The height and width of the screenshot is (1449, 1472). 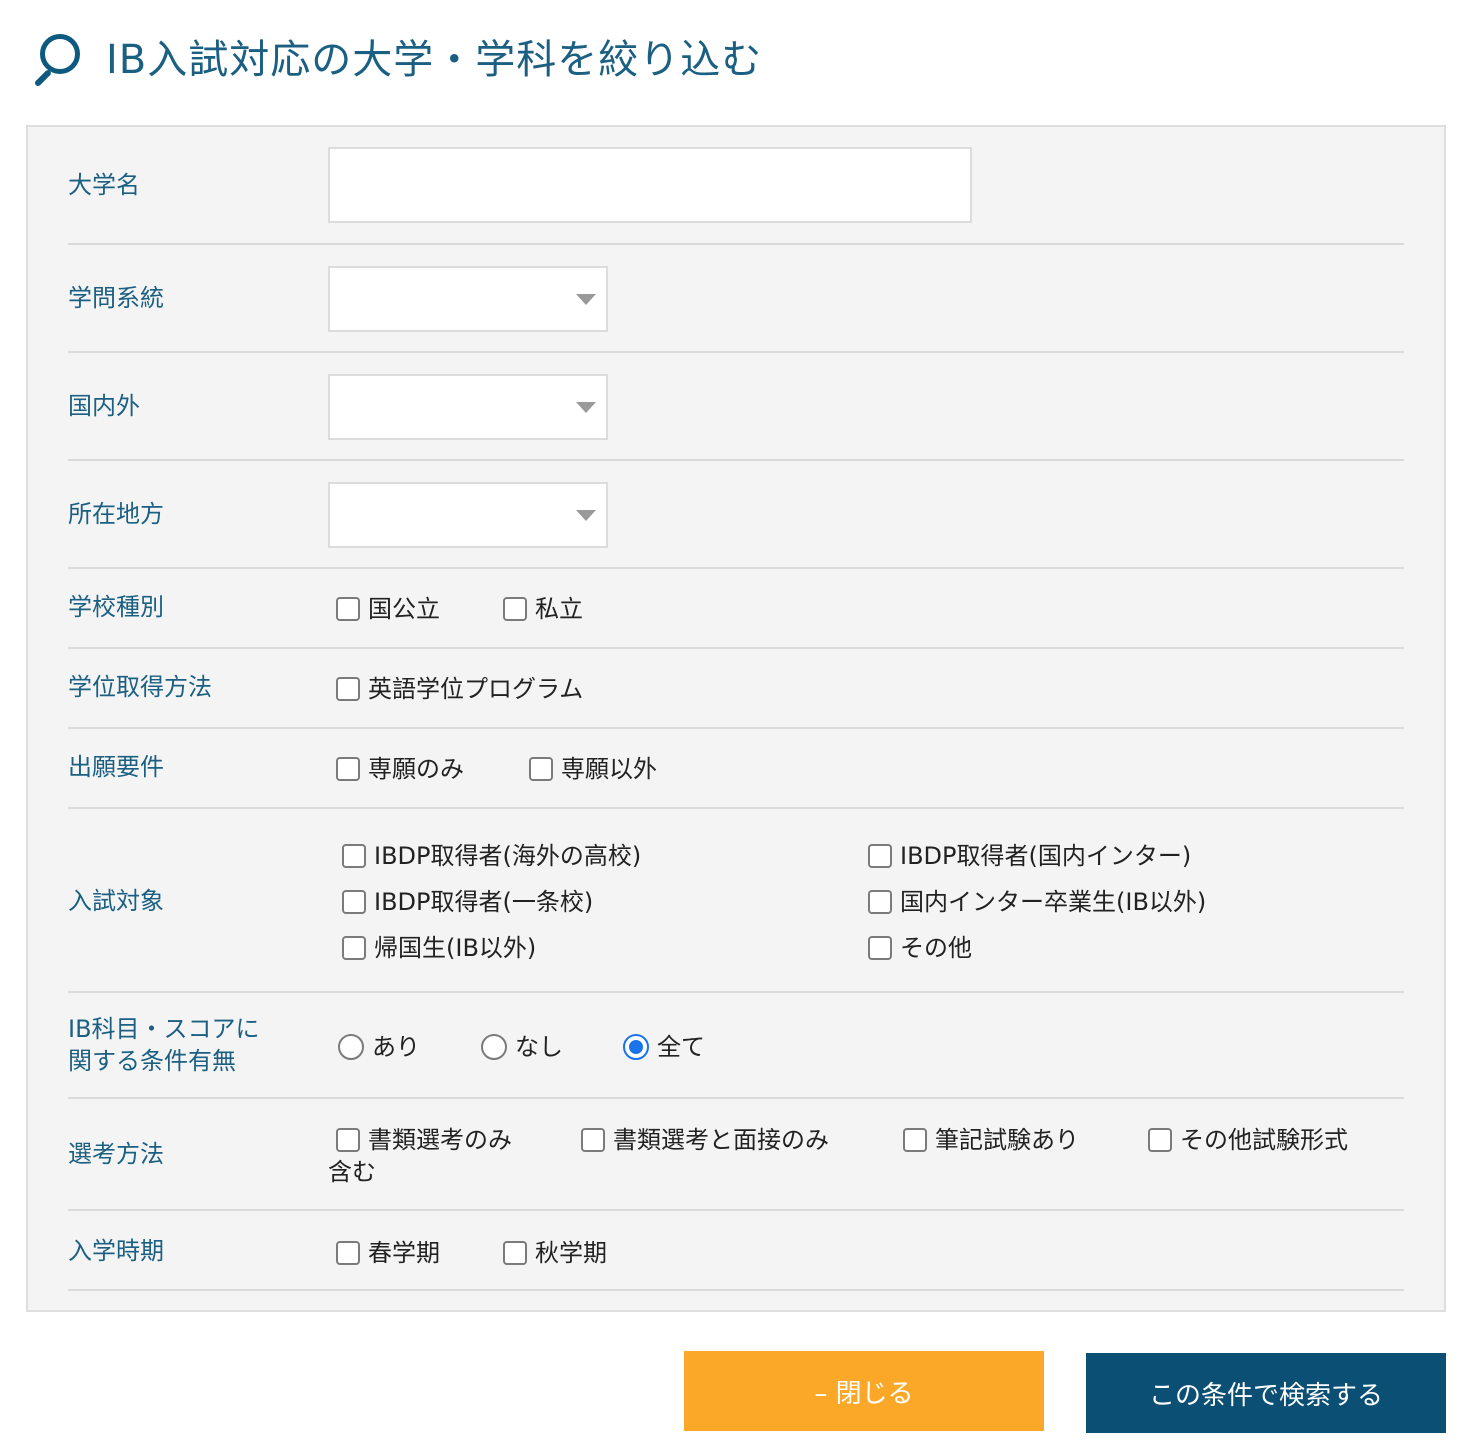 What do you see at coordinates (152, 1061) in the screenshot?
I see `ib-condition-label-2: 関する条件有無` at bounding box center [152, 1061].